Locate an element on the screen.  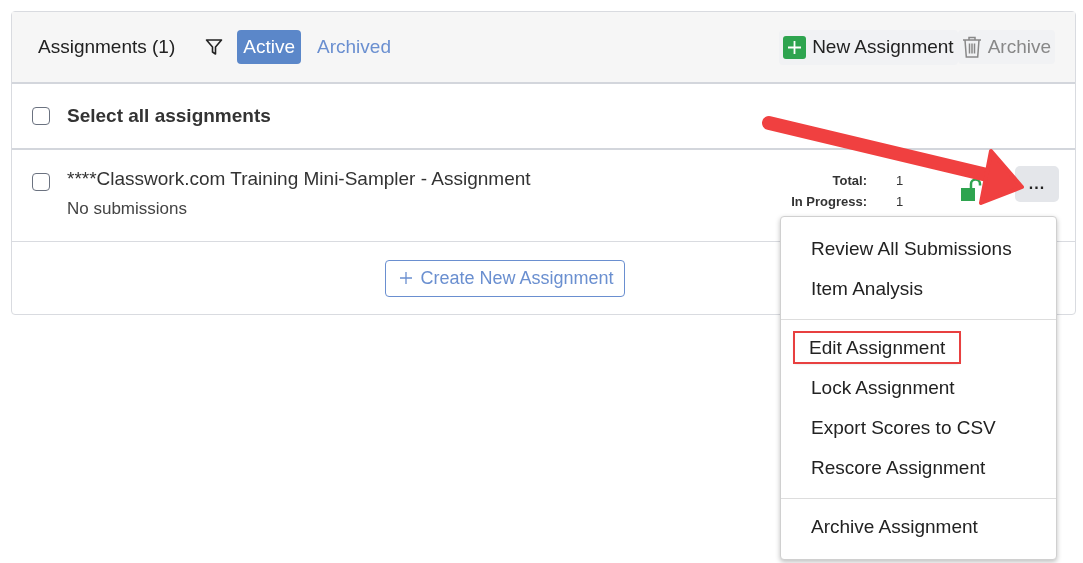
menu-item: Item Analysis is located at coordinates (867, 288).